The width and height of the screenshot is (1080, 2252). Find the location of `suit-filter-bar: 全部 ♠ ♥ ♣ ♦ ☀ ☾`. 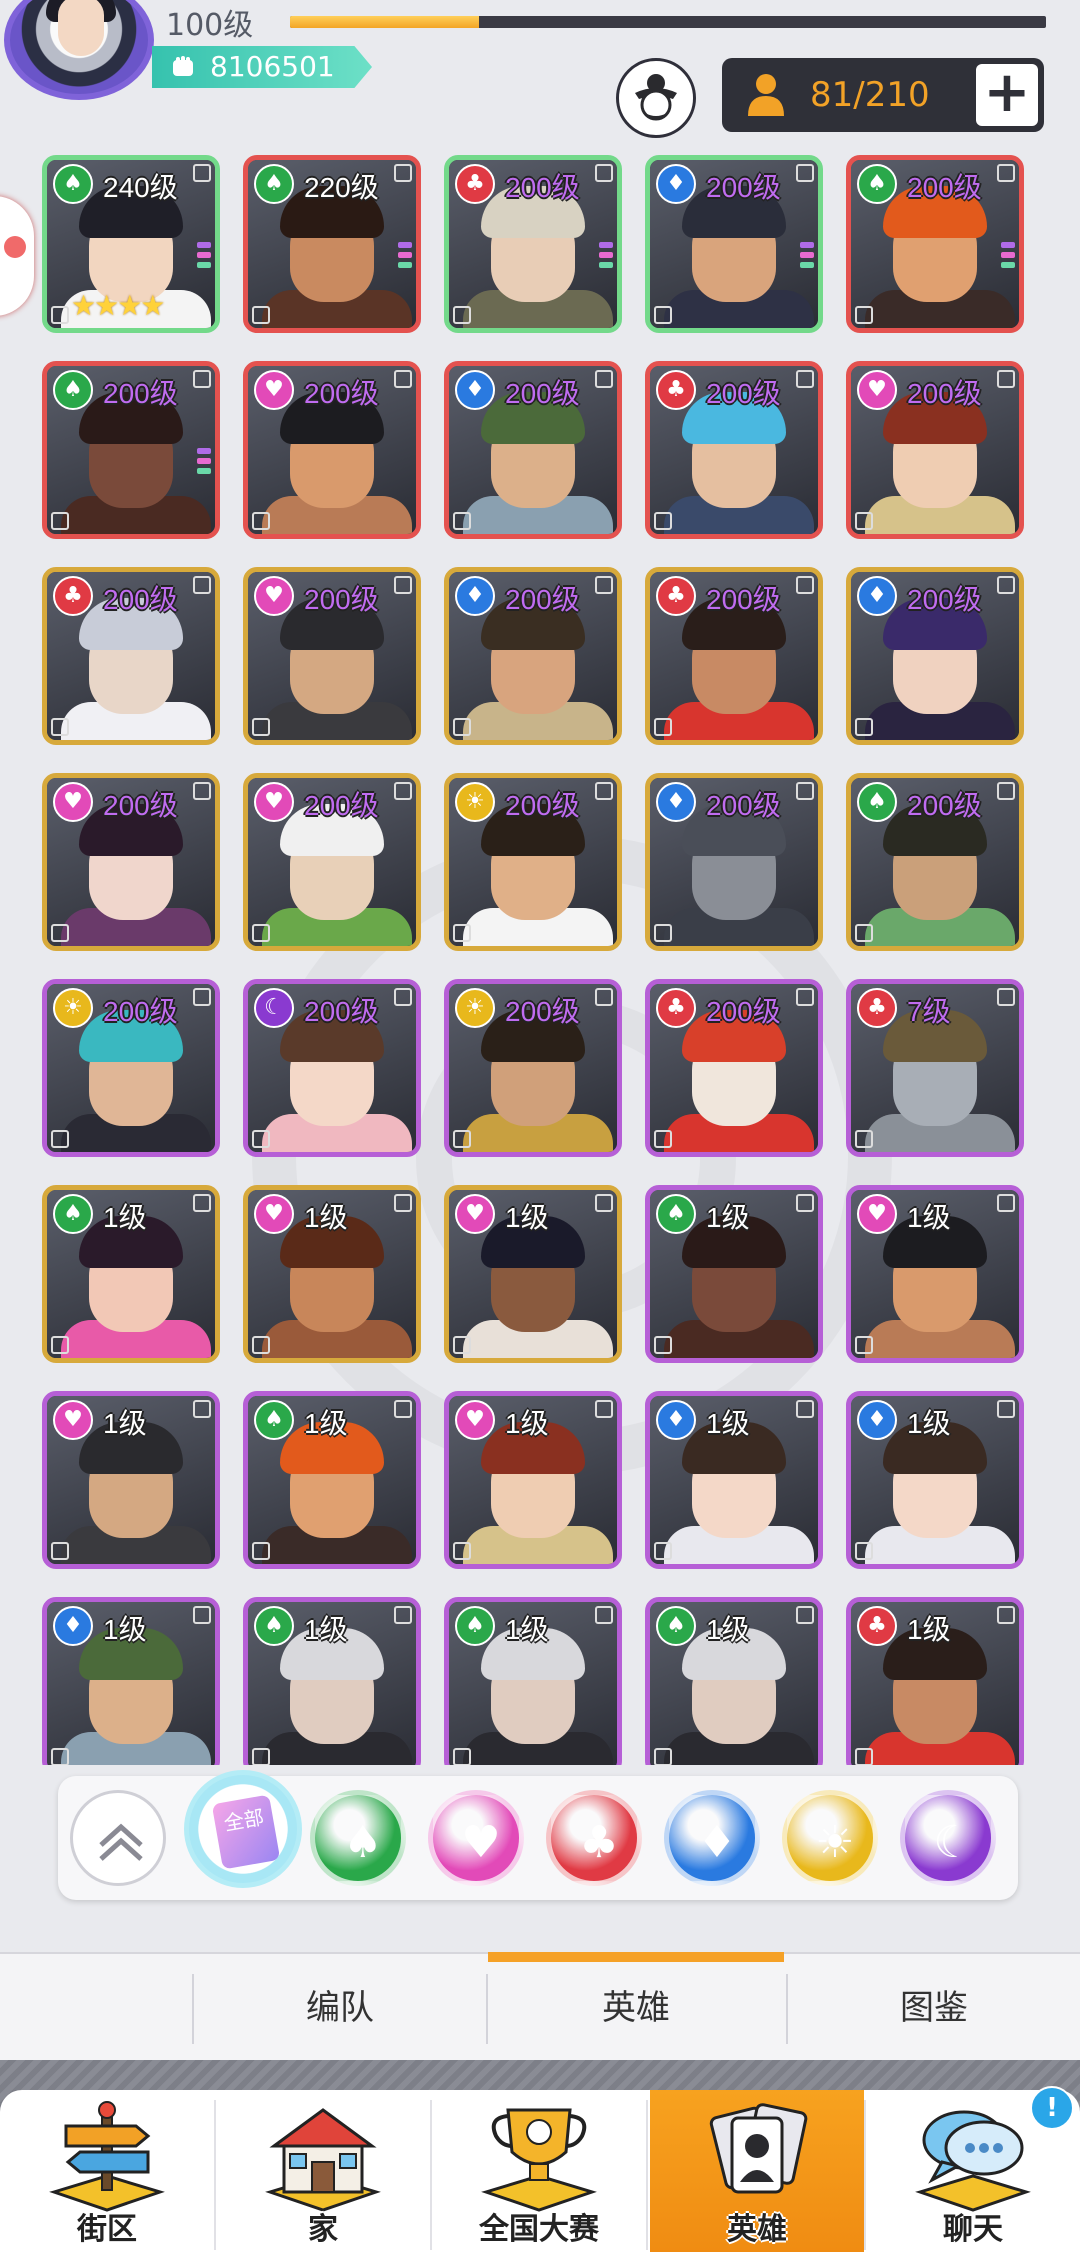

suit-filter-bar: 全部 ♠ ♥ ♣ ♦ ☀ ☾ is located at coordinates (538, 1835).